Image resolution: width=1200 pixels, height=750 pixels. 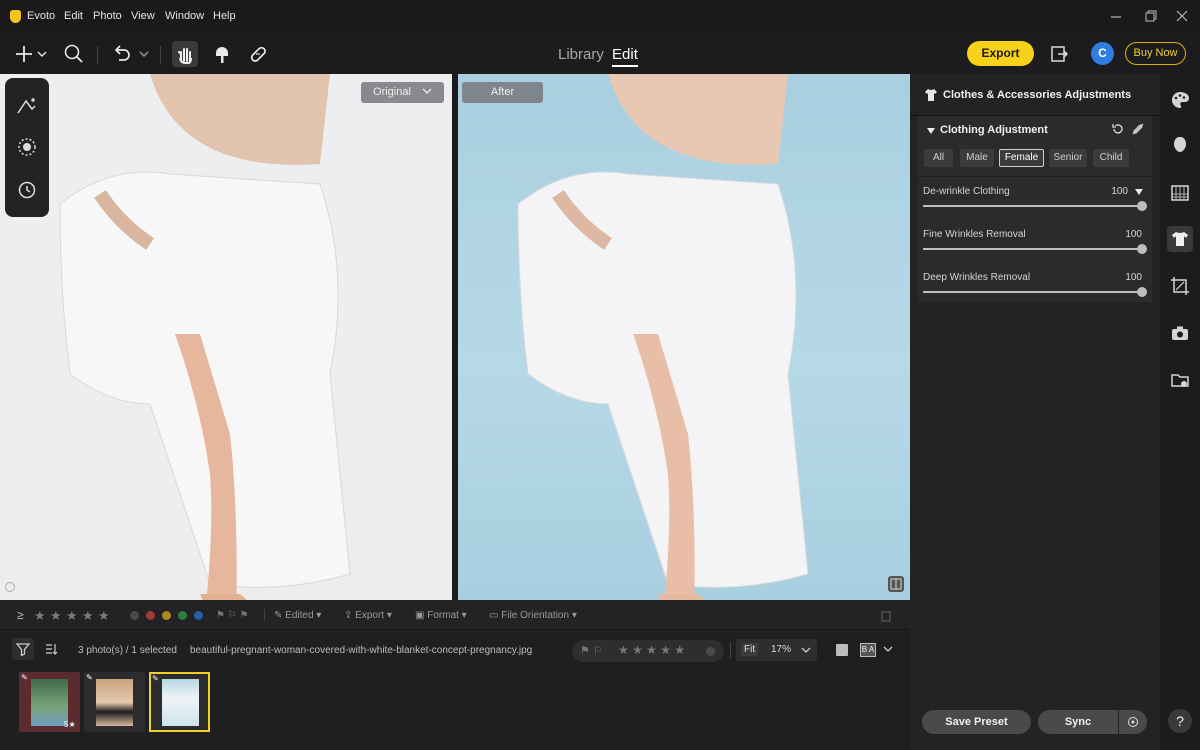 I want to click on buy-now-button: Buy Now, so click(x=1155, y=53).